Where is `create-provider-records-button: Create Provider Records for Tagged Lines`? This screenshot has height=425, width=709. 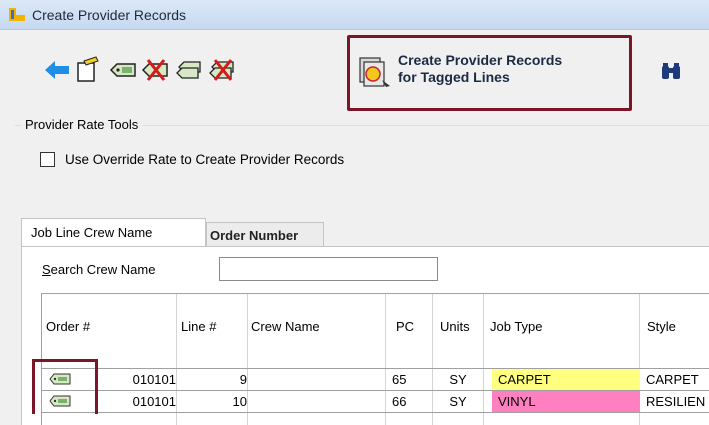 create-provider-records-button: Create Provider Records for Tagged Lines is located at coordinates (491, 74).